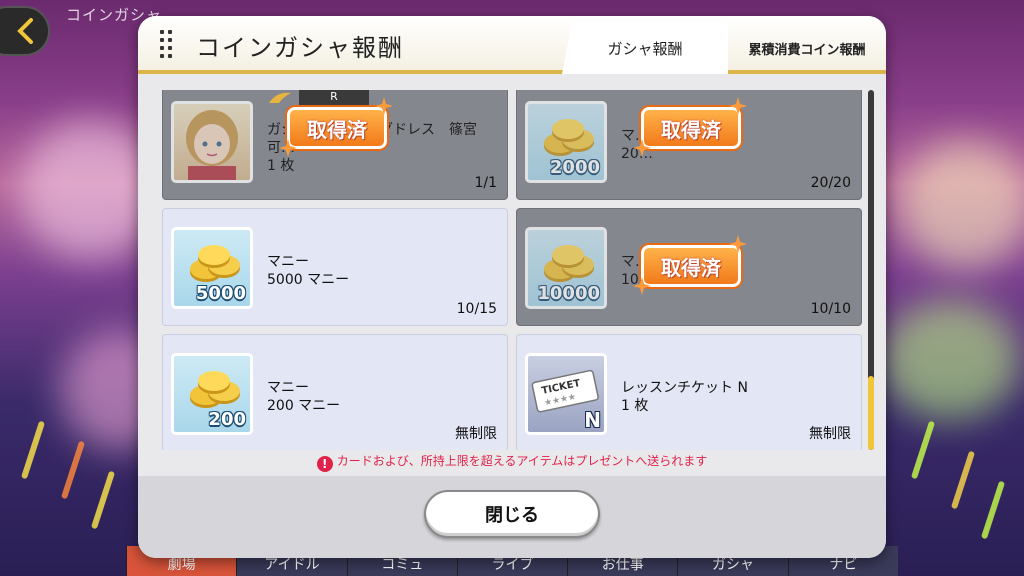 This screenshot has height=576, width=1024. Describe the element at coordinates (334, 97) in the screenshot. I see `rarity-badge: R` at that location.